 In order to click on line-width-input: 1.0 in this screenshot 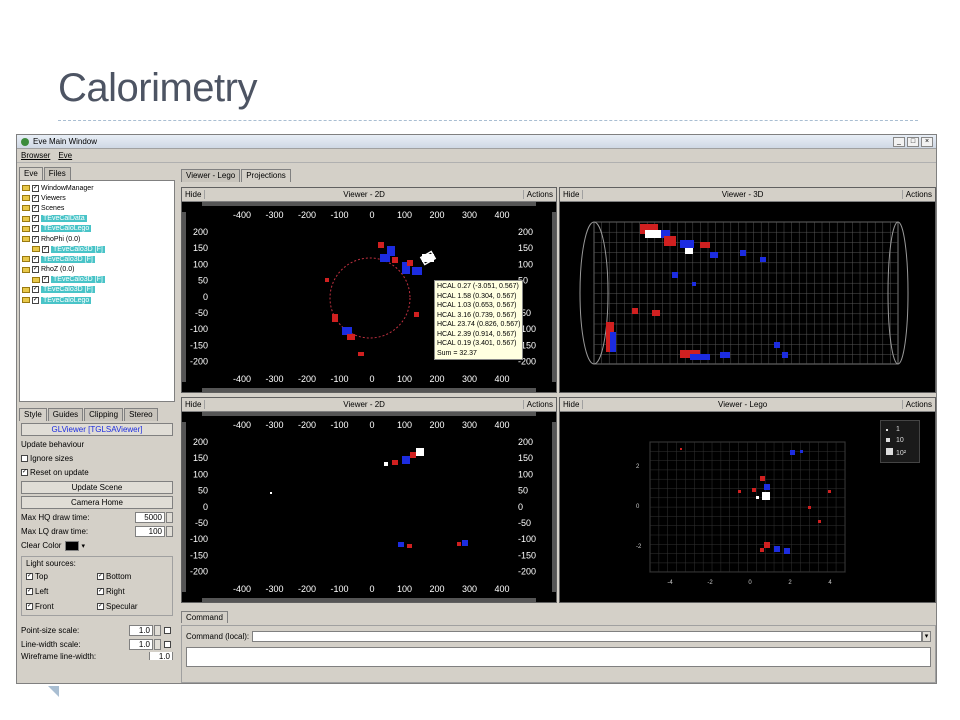, I will do `click(141, 644)`.